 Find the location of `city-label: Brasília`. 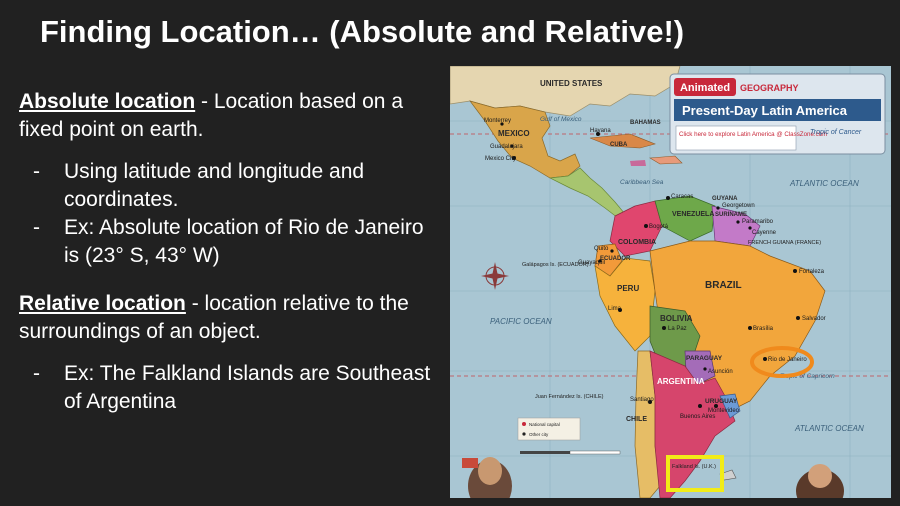

city-label: Brasília is located at coordinates (763, 329).